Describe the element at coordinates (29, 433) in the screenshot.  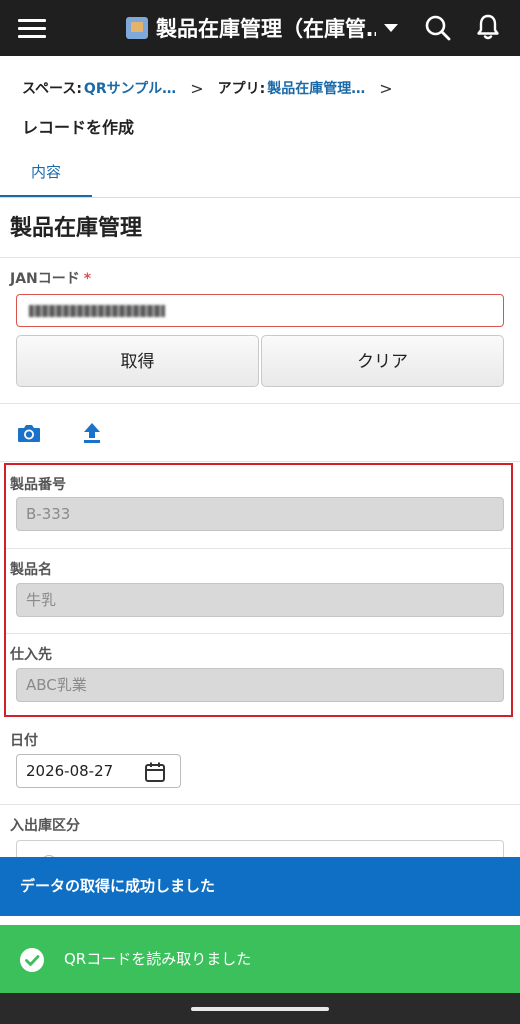
I see `camera-icon` at that location.